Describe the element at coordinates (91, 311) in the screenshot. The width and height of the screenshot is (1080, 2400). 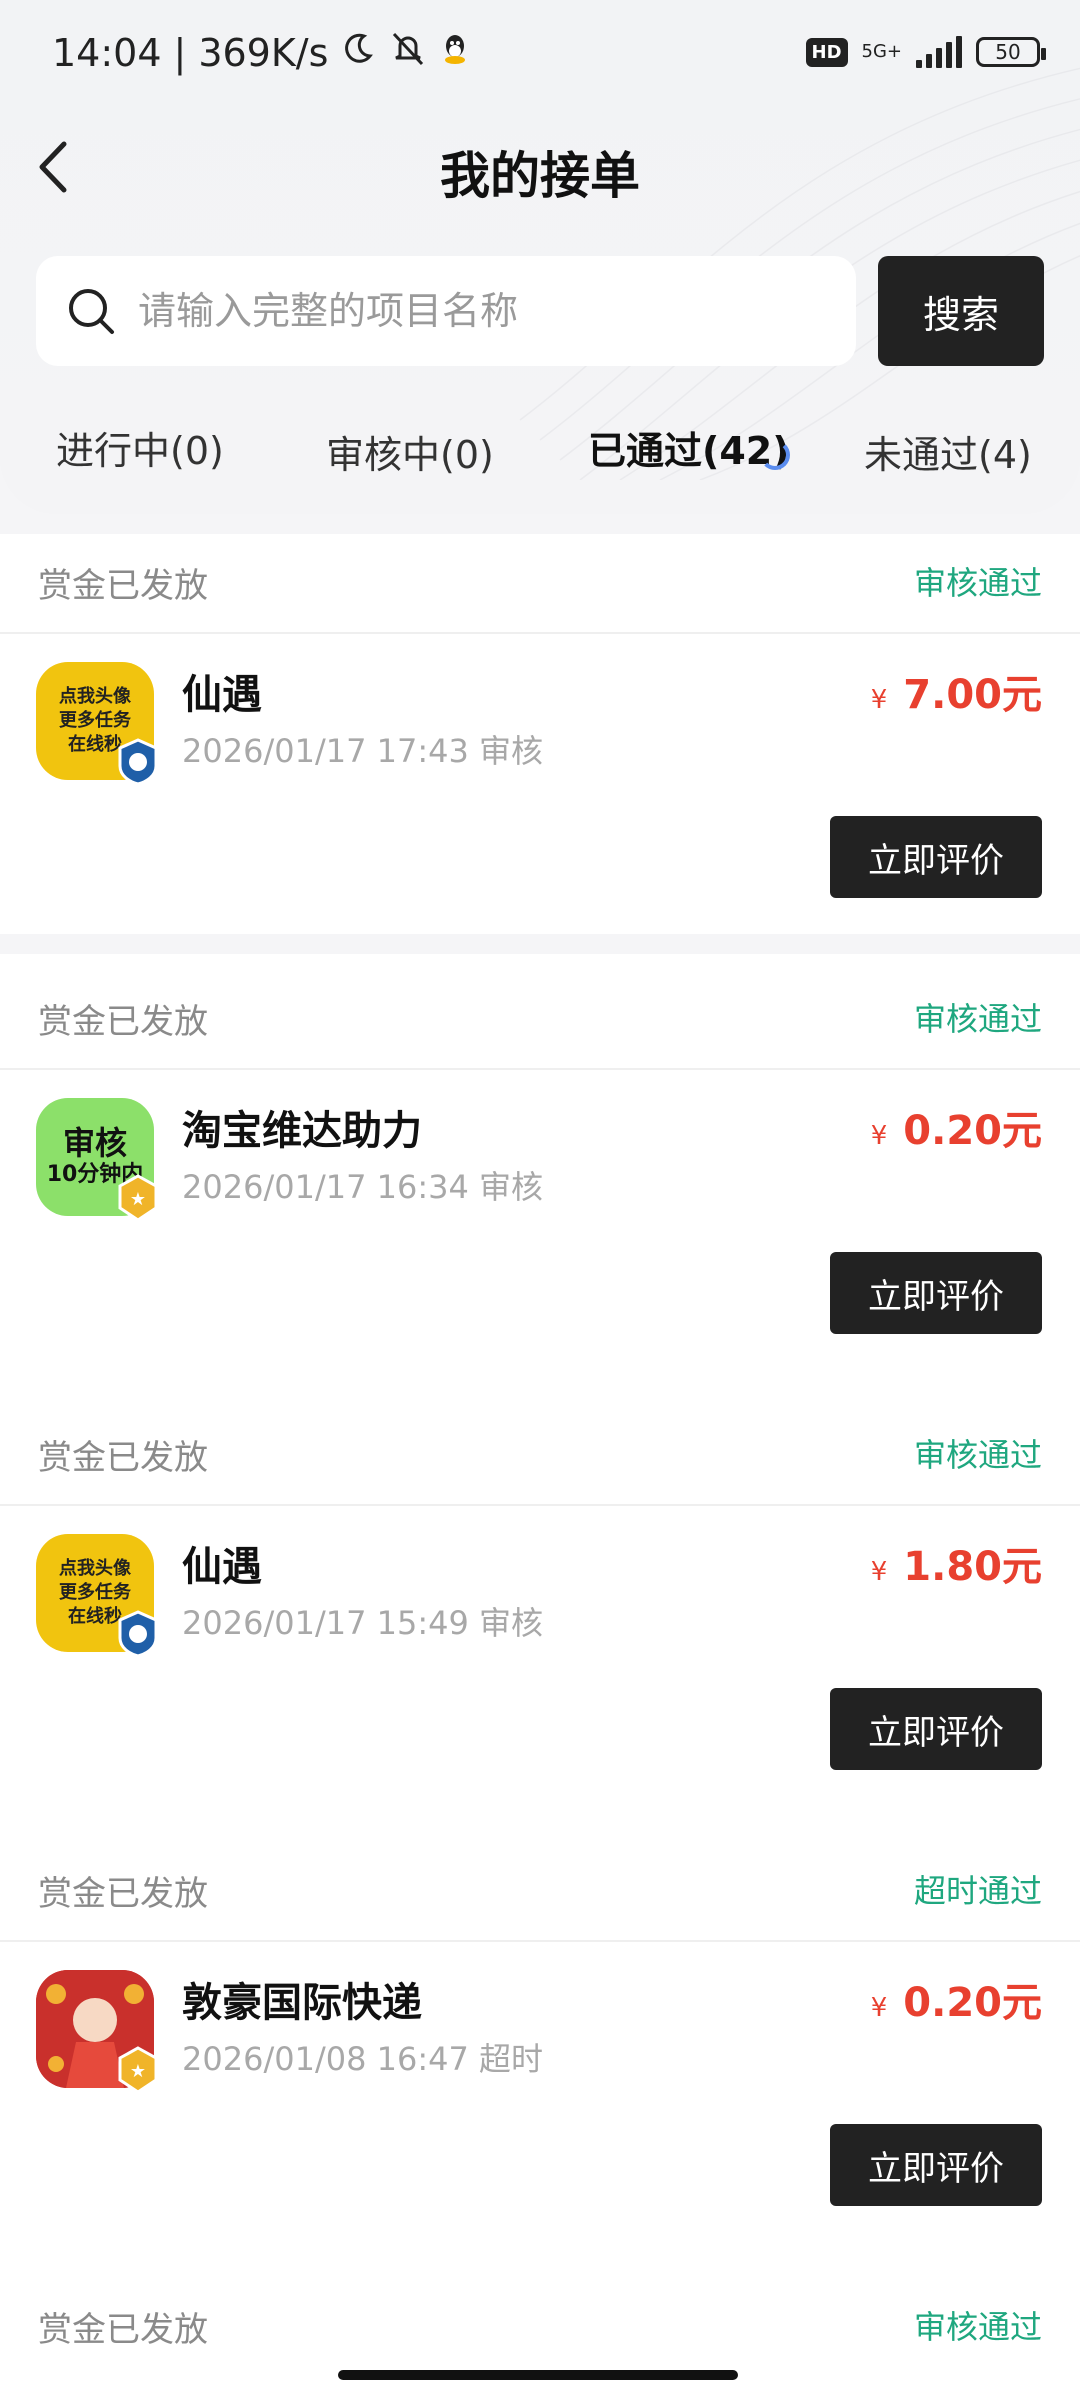
I see `search-icon` at that location.